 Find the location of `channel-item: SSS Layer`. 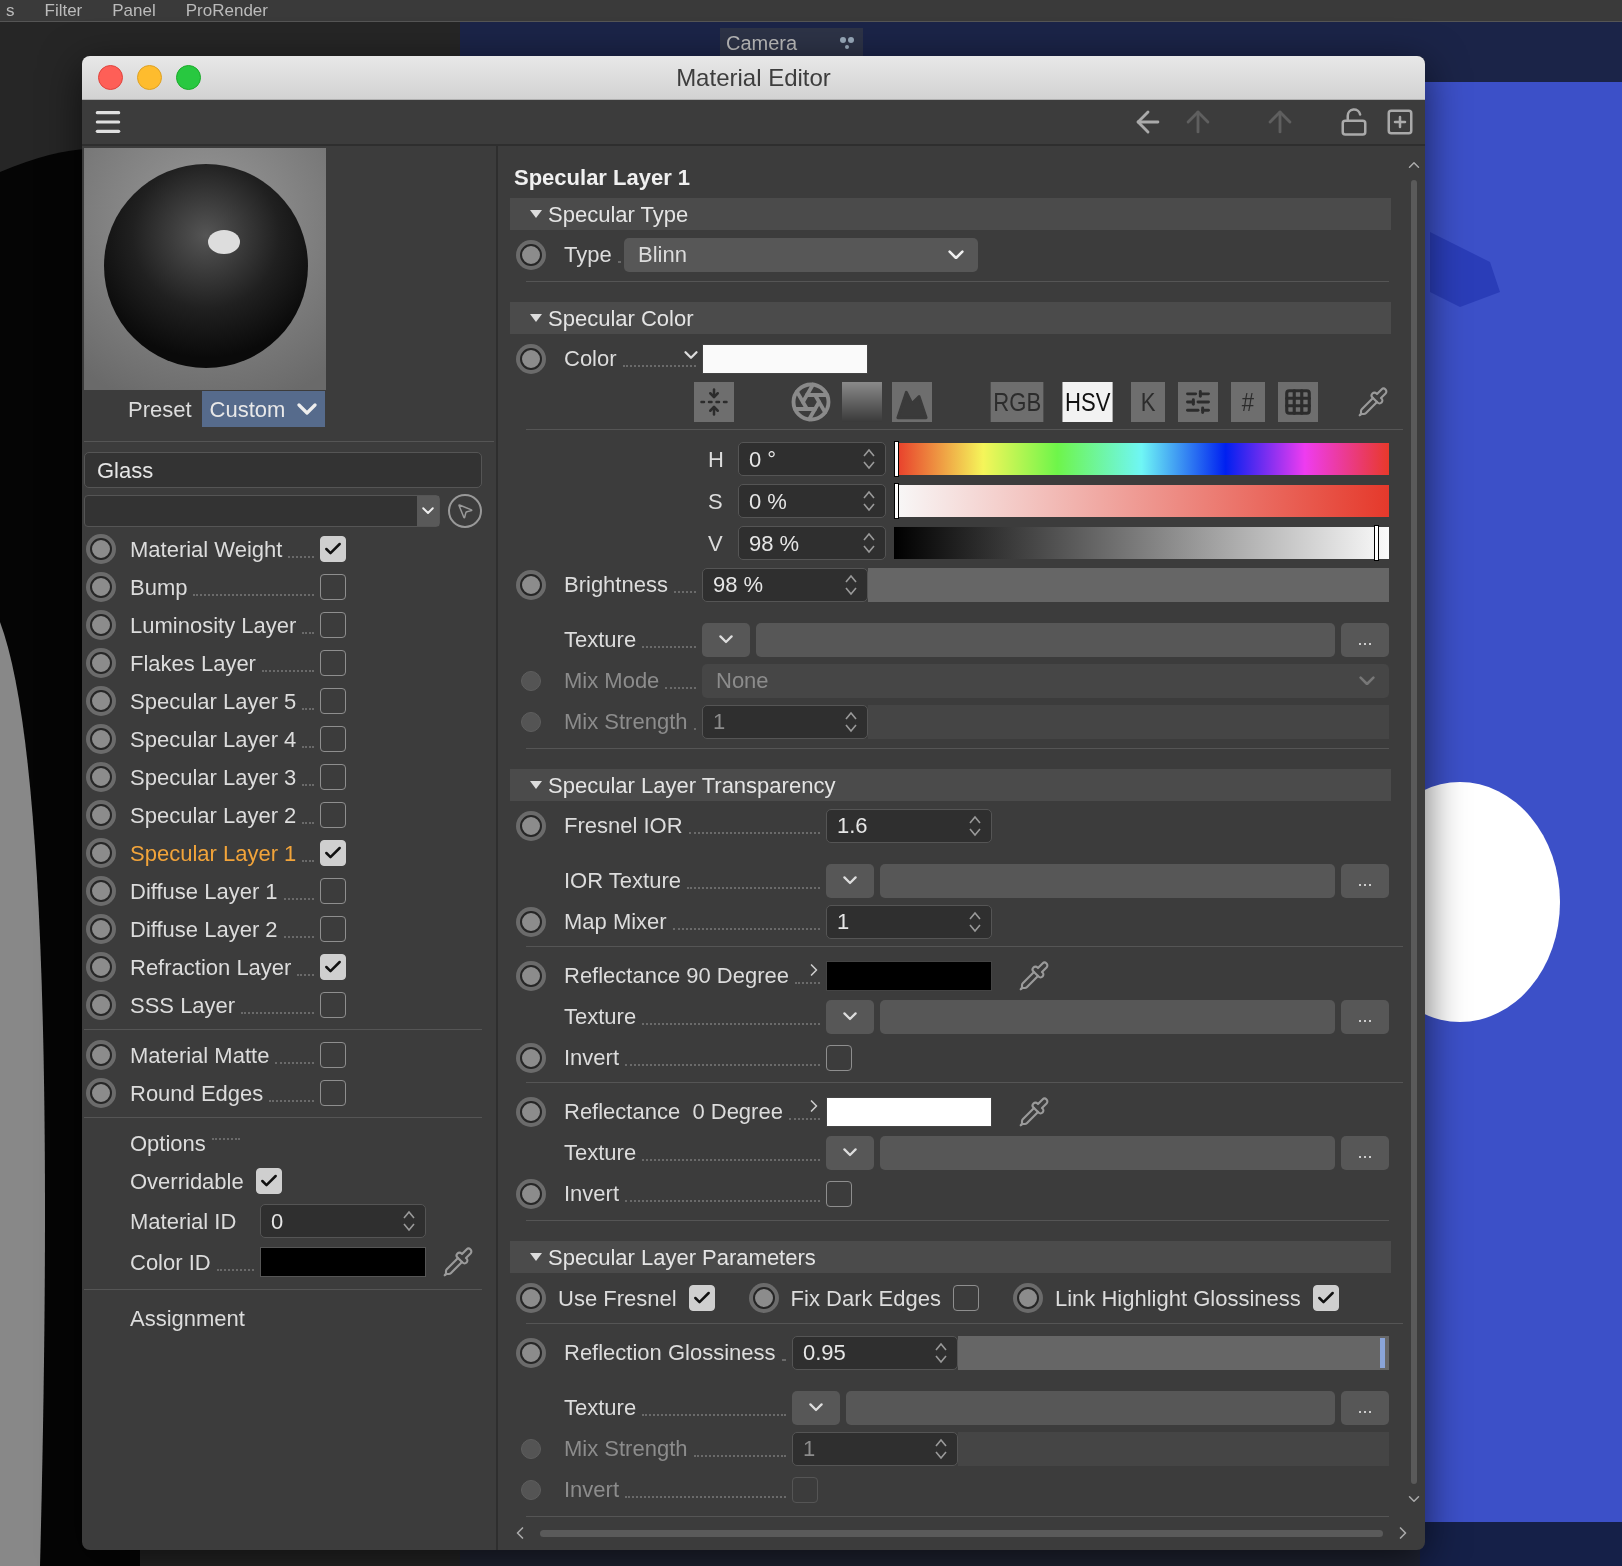

channel-item: SSS Layer is located at coordinates (183, 1005).